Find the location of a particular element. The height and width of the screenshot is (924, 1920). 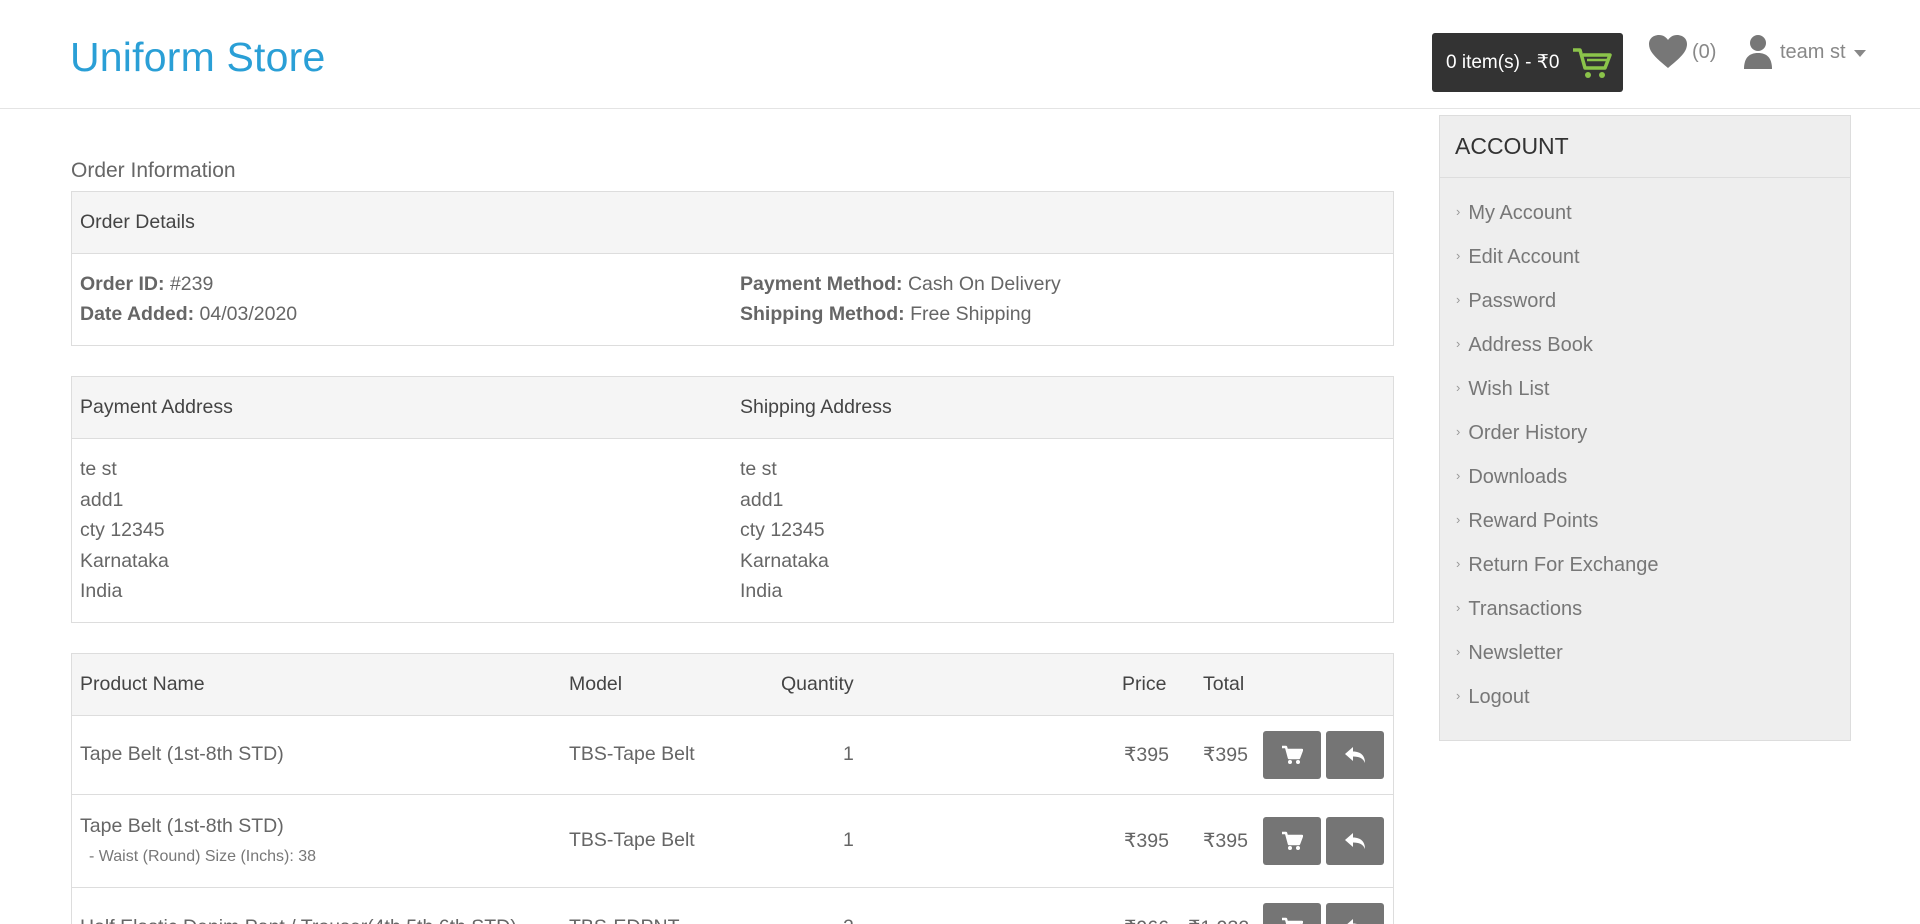

shipping-method: Free Shipping is located at coordinates (971, 314).